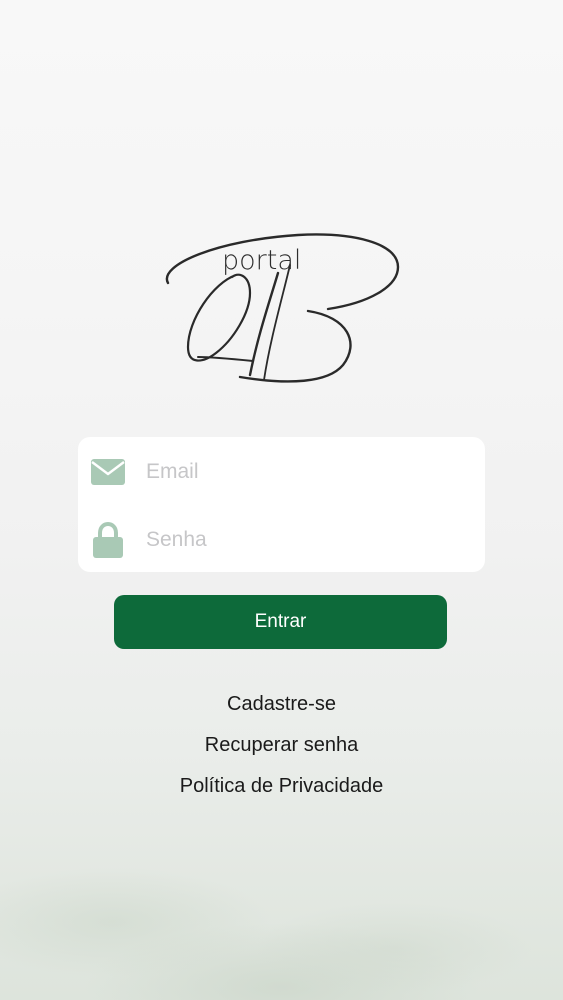 This screenshot has height=1000, width=563. What do you see at coordinates (261, 260) in the screenshot?
I see `logo-text: portal` at bounding box center [261, 260].